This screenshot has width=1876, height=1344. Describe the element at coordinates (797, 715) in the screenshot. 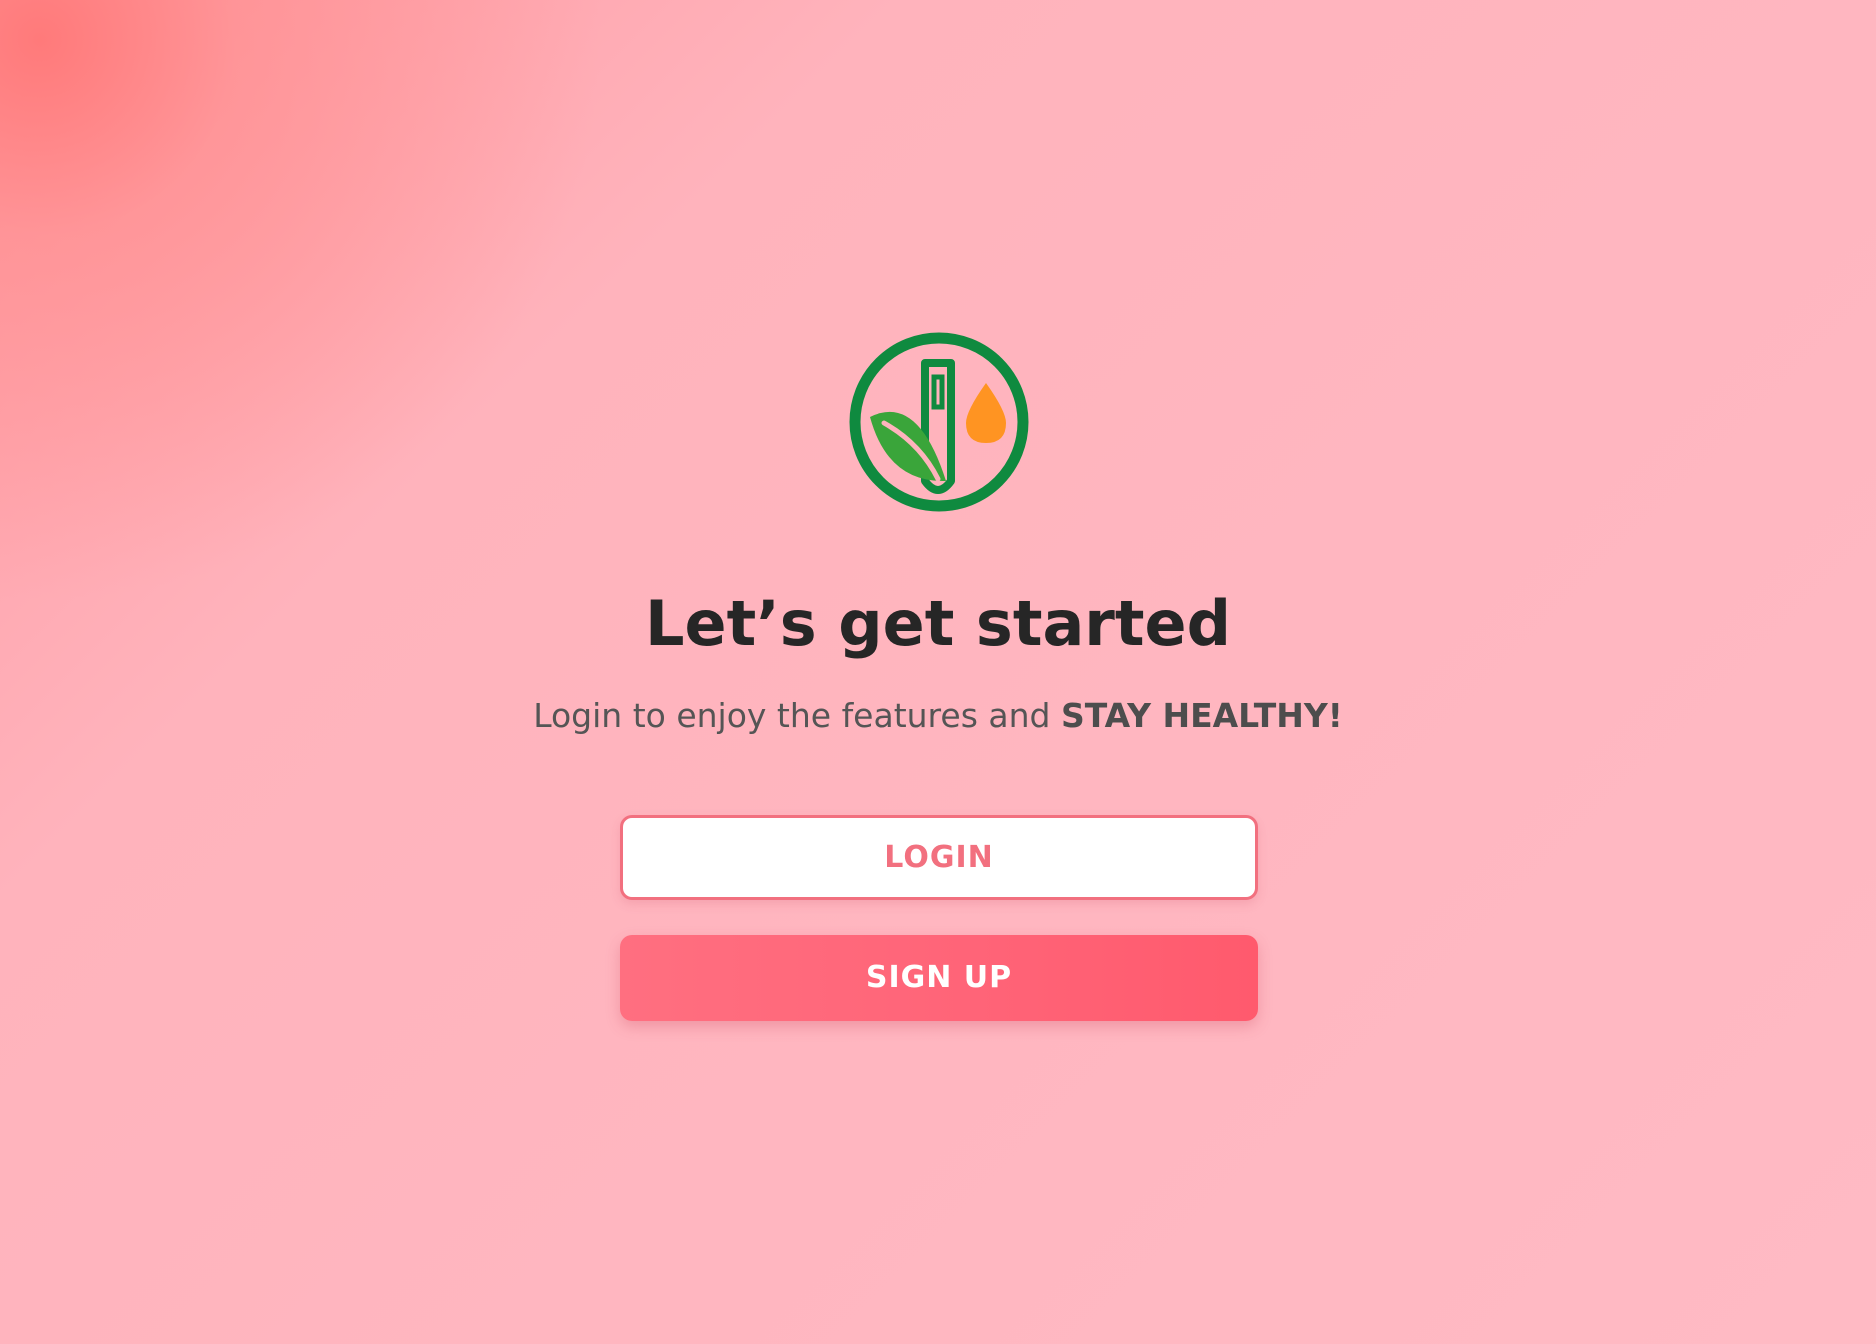

I see `subtitle-text: Login to enjoy the features and` at that location.